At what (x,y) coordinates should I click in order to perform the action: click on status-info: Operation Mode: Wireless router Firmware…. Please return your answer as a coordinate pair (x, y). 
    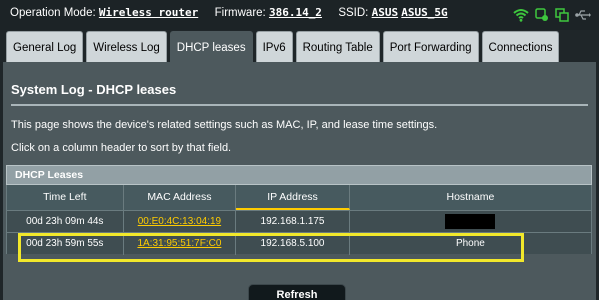
    Looking at the image, I should click on (229, 12).